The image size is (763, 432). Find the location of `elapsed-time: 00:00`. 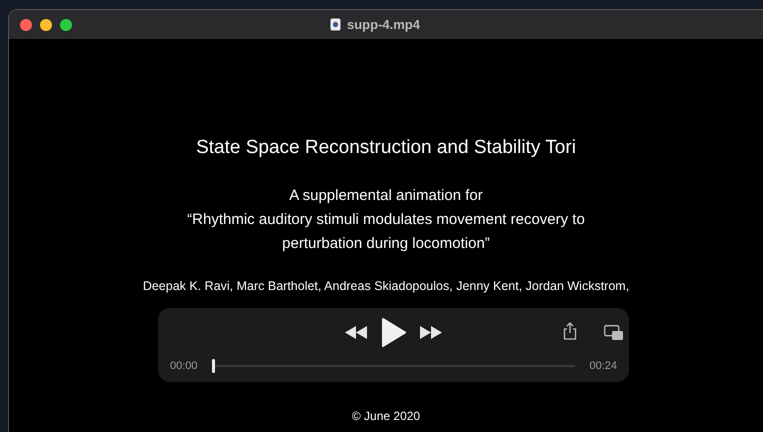

elapsed-time: 00:00 is located at coordinates (184, 366).